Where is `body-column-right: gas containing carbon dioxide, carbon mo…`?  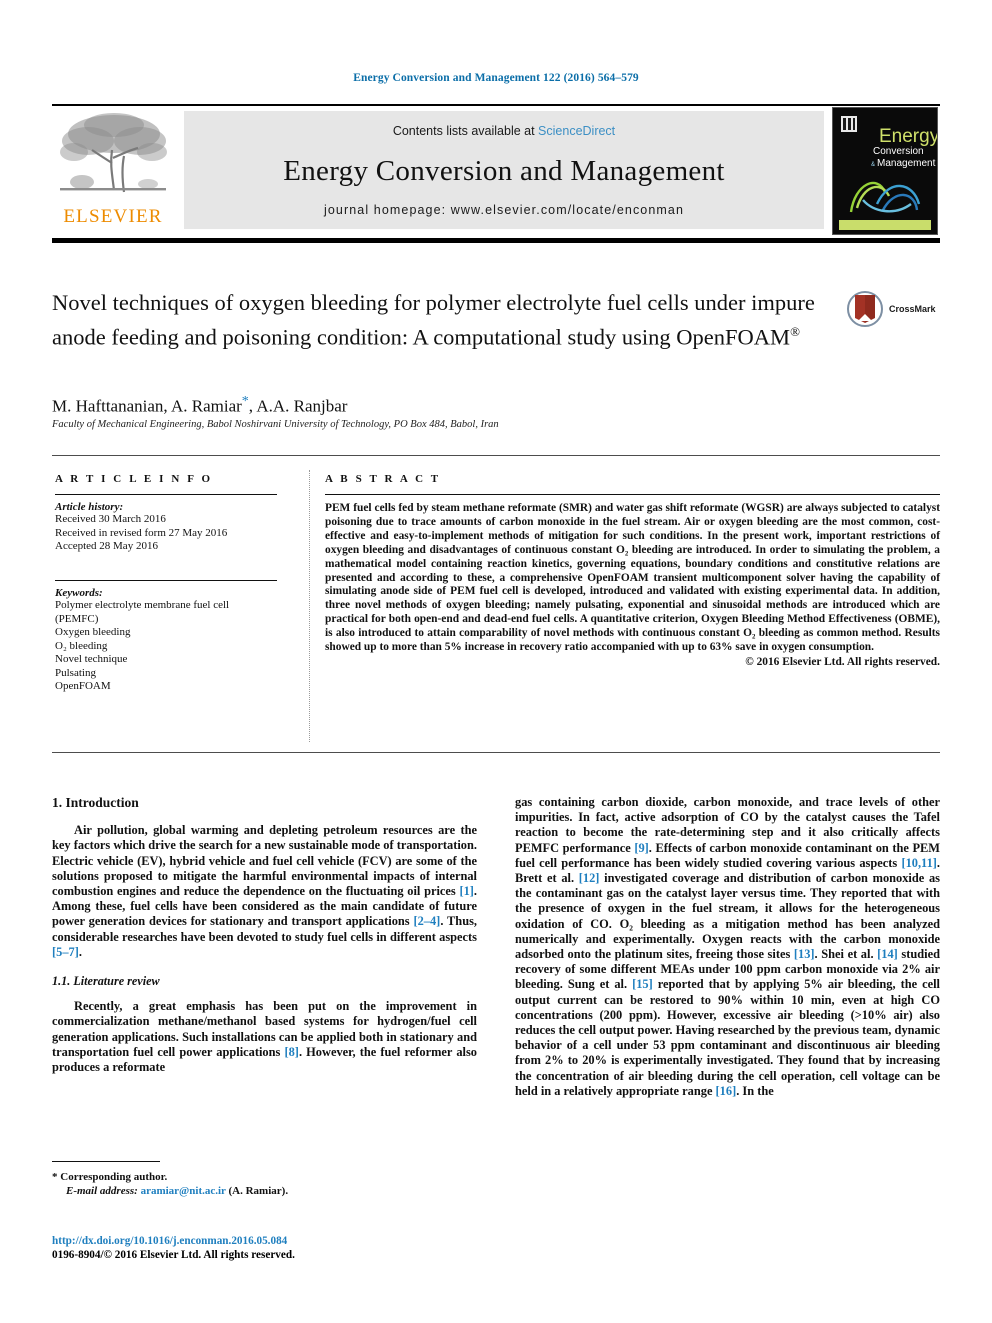
body-column-right: gas containing carbon dioxide, carbon mo… is located at coordinates (727, 947).